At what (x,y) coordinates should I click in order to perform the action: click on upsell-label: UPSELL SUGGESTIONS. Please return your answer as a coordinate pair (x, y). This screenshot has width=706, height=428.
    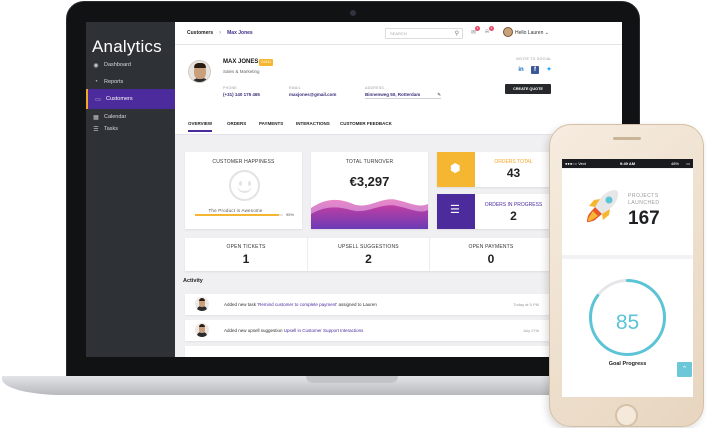
    Looking at the image, I should click on (368, 247).